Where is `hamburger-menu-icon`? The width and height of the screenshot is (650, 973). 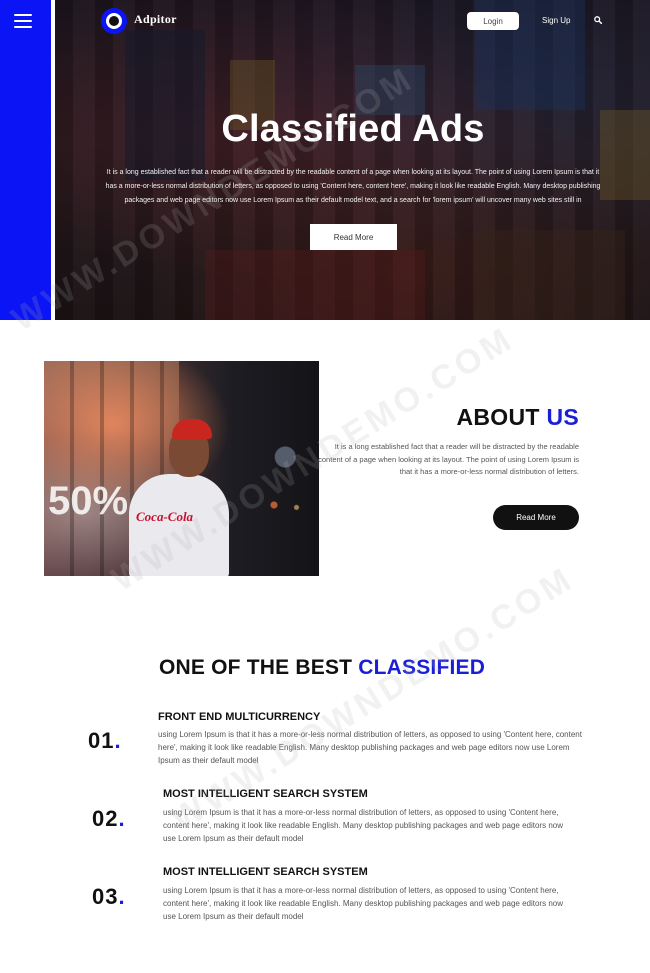 hamburger-menu-icon is located at coordinates (23, 21).